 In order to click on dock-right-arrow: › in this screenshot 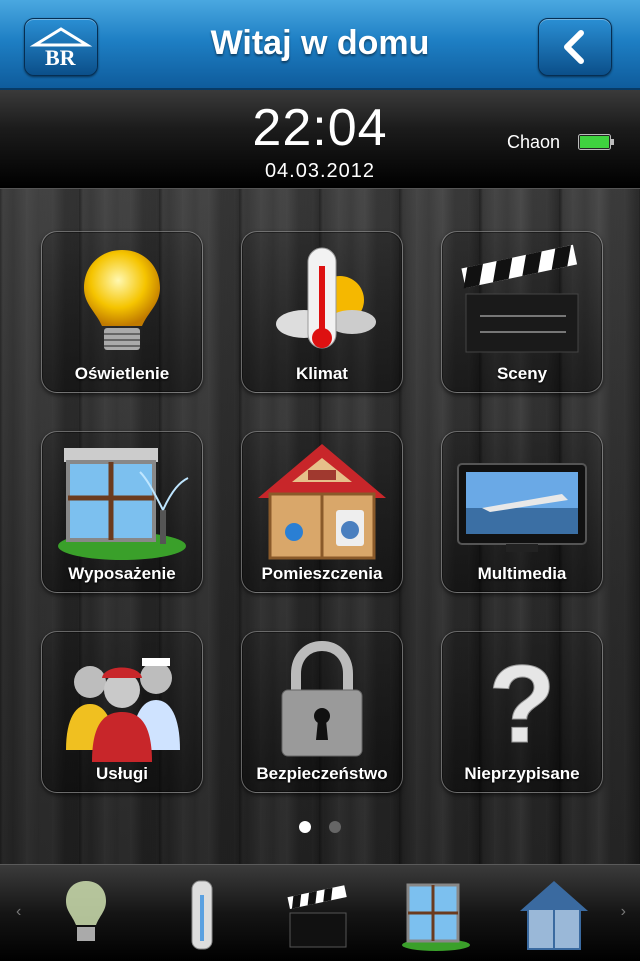, I will do `click(623, 912)`.